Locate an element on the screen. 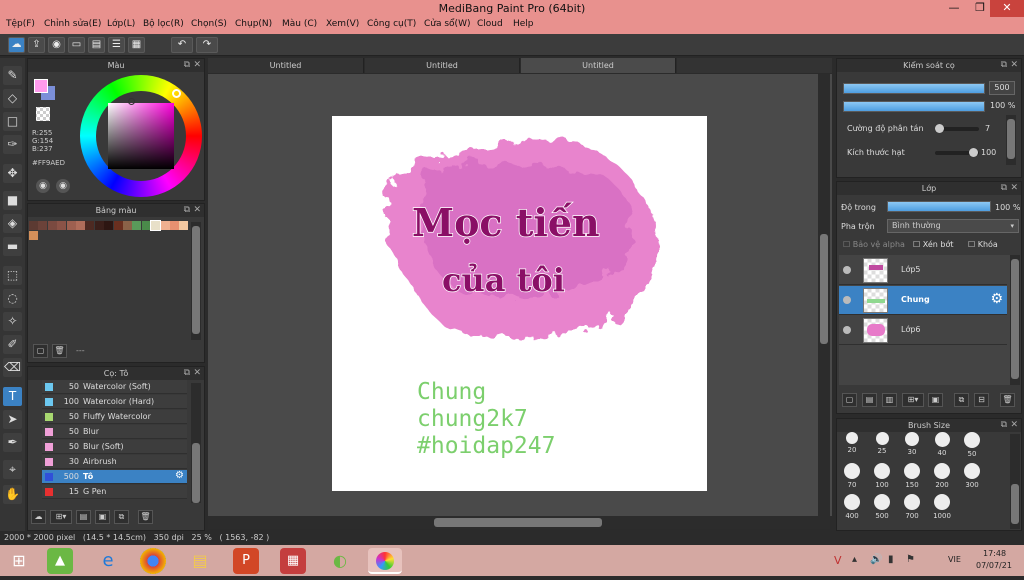  hue-wheel is located at coordinates (141, 136).